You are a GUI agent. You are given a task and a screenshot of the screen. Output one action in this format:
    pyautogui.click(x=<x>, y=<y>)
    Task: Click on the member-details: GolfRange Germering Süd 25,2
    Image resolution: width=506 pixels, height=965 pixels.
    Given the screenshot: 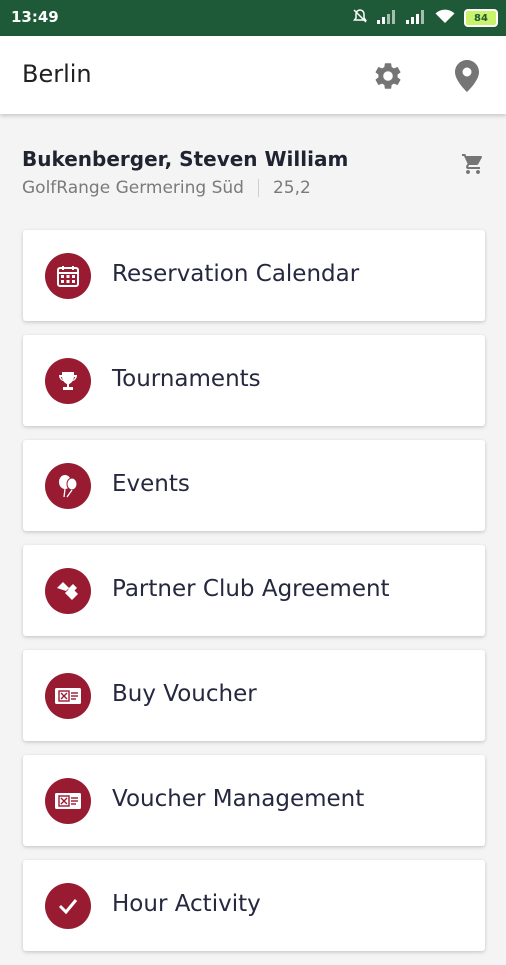 What is the action you would take?
    pyautogui.click(x=257, y=188)
    